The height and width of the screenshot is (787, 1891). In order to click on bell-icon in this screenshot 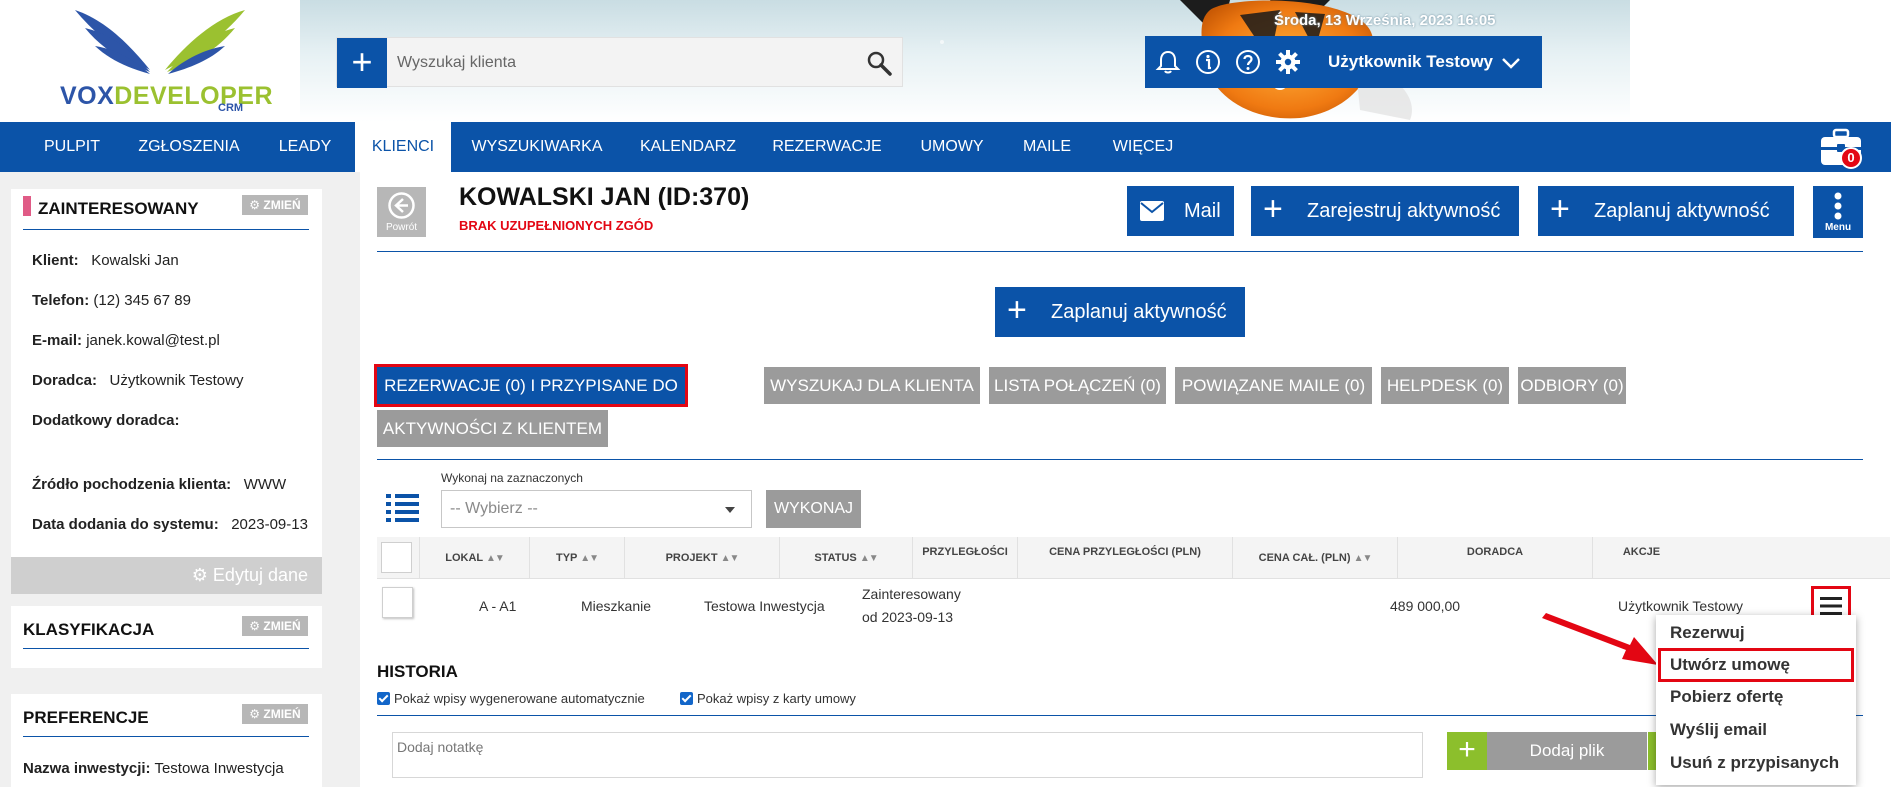, I will do `click(1168, 62)`.